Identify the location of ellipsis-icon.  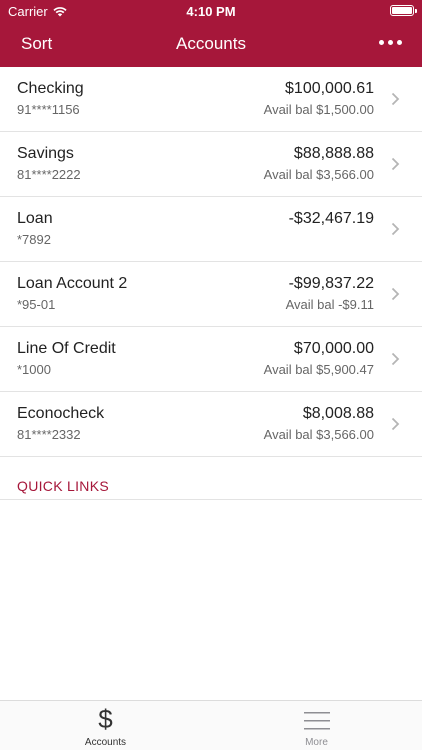
(390, 42).